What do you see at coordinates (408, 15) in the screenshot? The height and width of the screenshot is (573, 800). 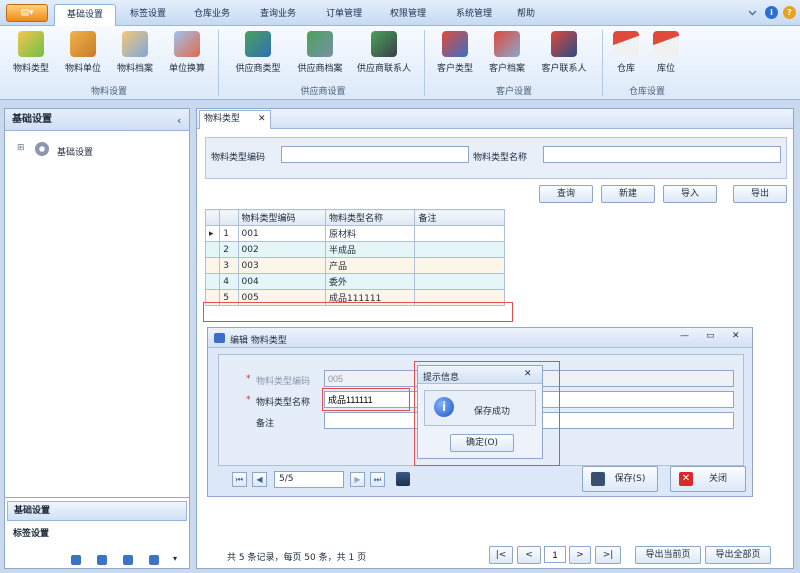 I see `tab-permissions: 权限管理` at bounding box center [408, 15].